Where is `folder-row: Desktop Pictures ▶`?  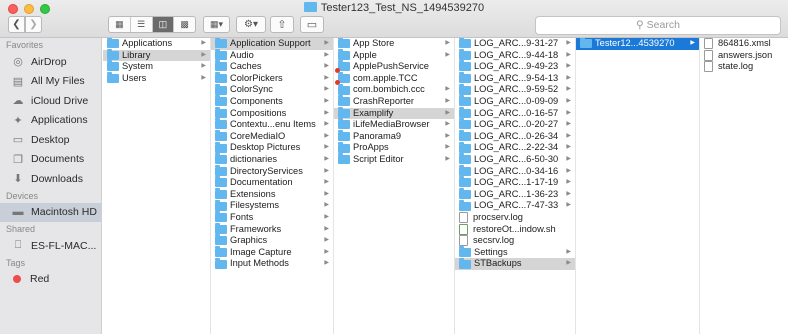
folder-row: Desktop Pictures ▶ is located at coordinates (272, 147).